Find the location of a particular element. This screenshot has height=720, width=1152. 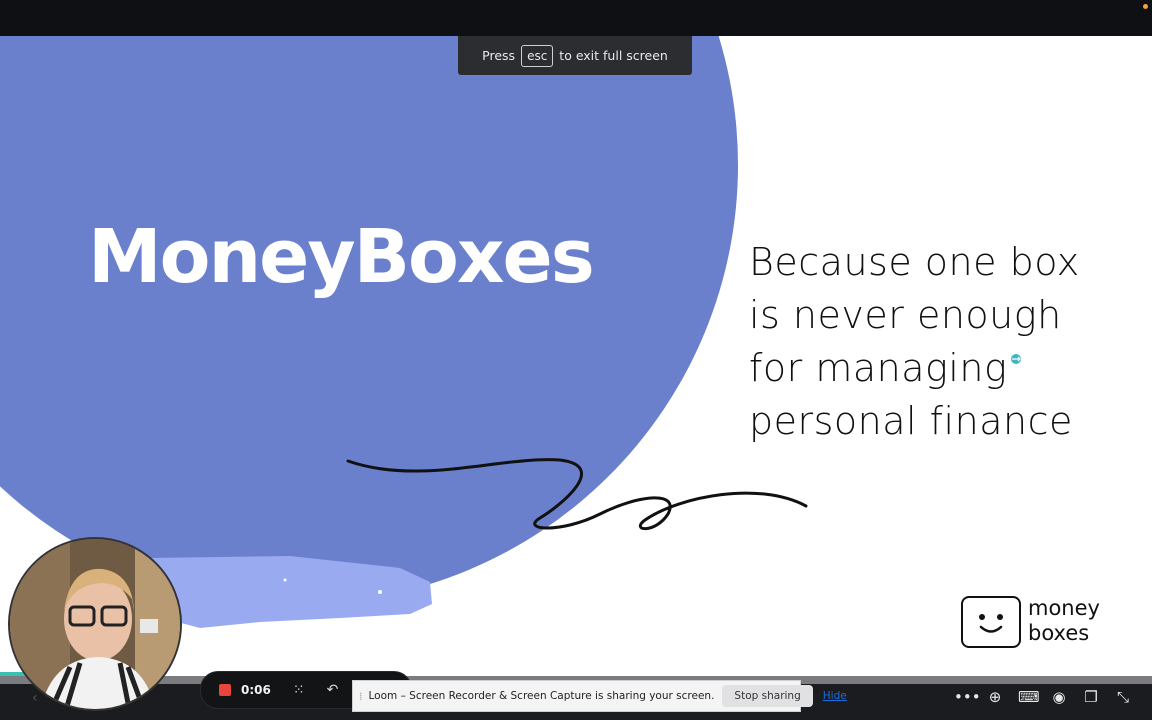

chevron-left-icon: ‹ is located at coordinates (35, 698).